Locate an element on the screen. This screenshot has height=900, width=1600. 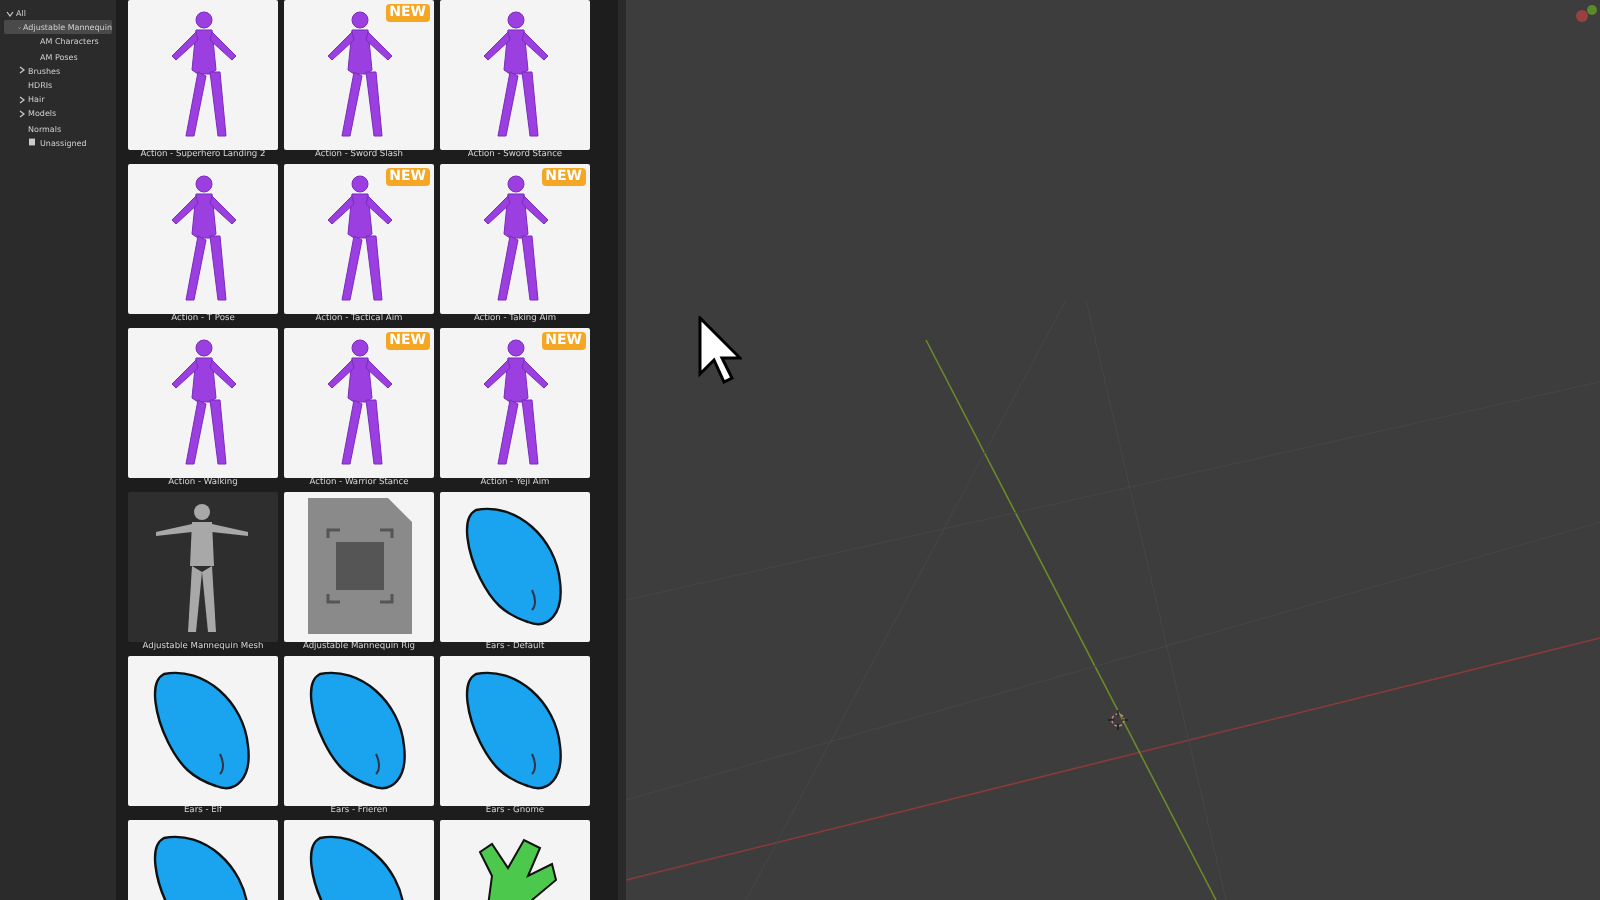
3d-cursor-icon is located at coordinates (1118, 720).